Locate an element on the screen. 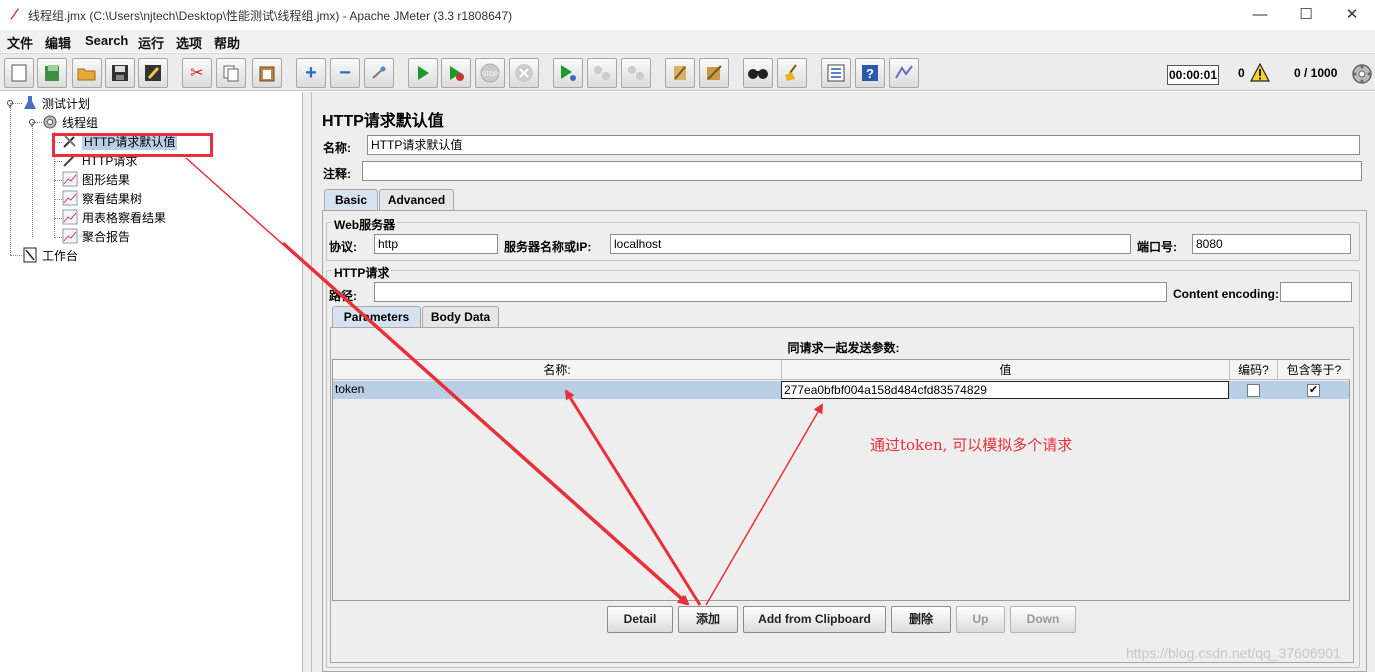 The width and height of the screenshot is (1375, 672). watermark: https://blog.csdn.net/qq_37606901 is located at coordinates (1233, 653).